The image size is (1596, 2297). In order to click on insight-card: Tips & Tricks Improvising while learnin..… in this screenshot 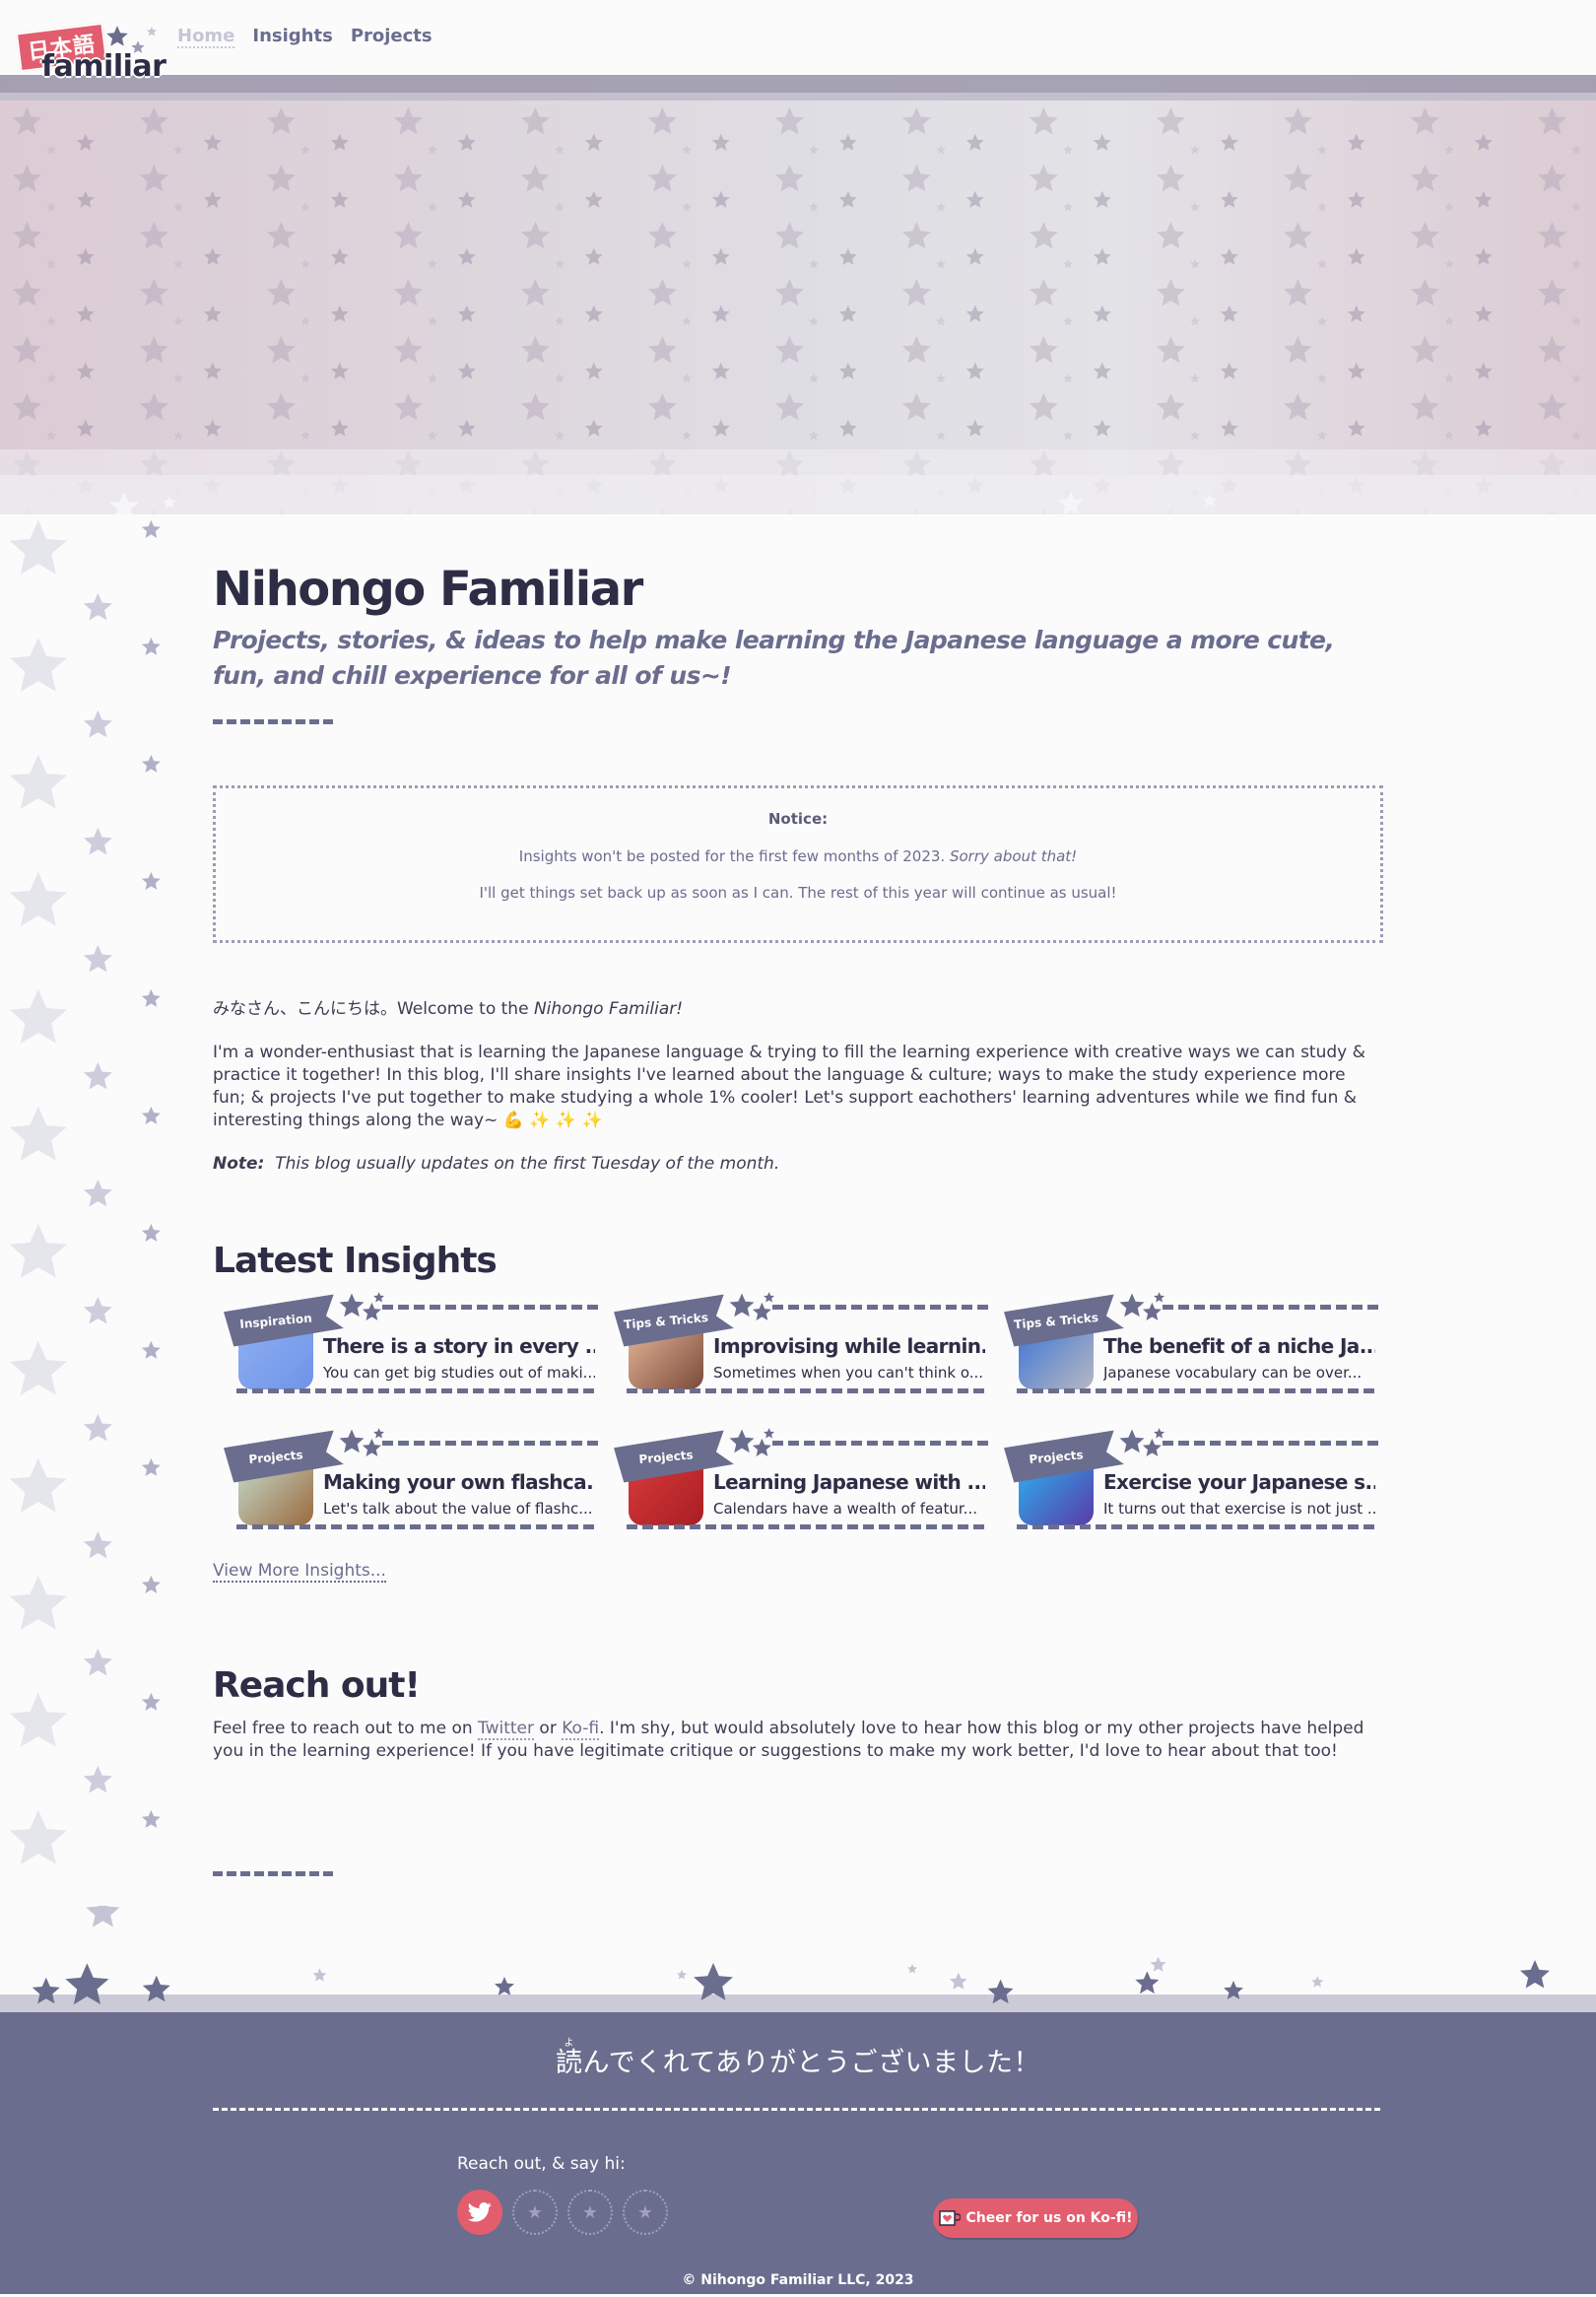, I will do `click(802, 1348)`.